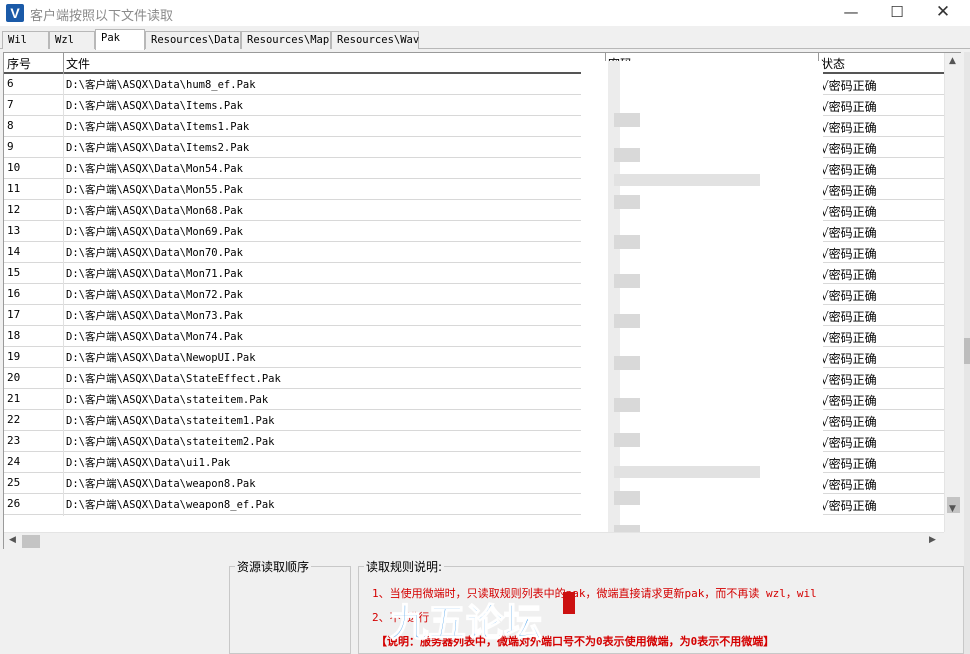  I want to click on row-file-path: D:\客户端\ASQX\Data\Items1.Pak, so click(158, 127).